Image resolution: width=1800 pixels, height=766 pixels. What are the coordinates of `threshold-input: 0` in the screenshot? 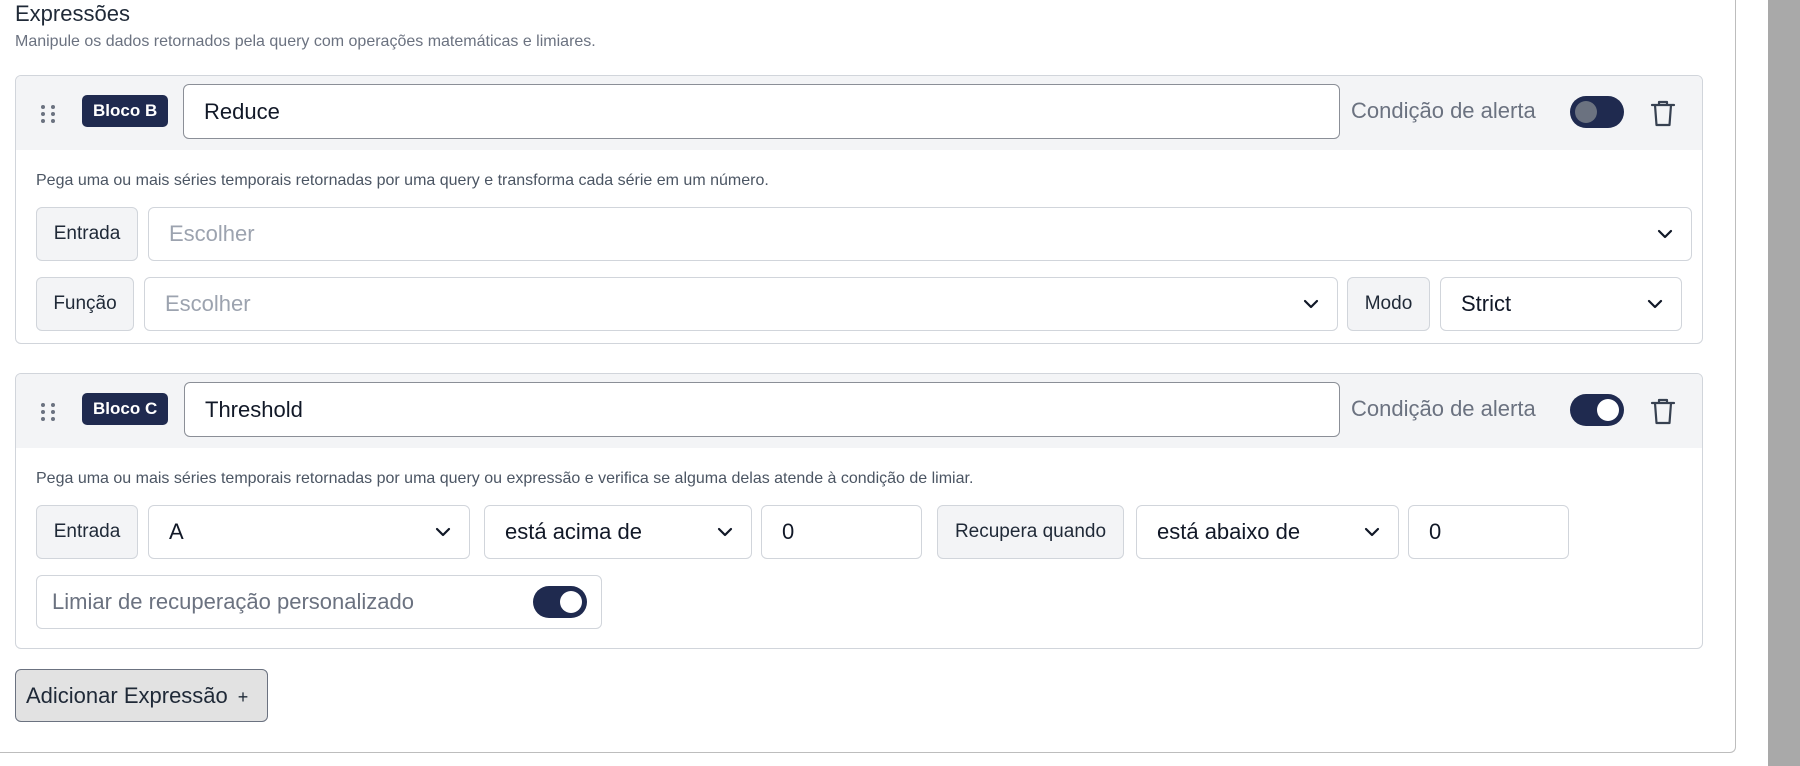 It's located at (841, 532).